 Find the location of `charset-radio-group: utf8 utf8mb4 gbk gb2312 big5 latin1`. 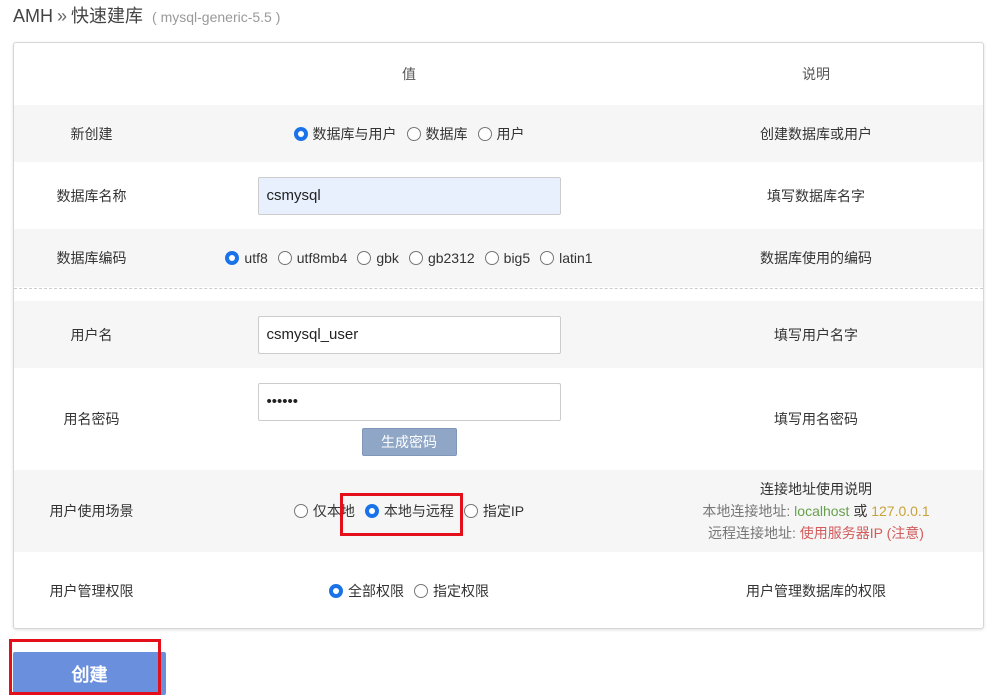

charset-radio-group: utf8 utf8mb4 gbk gb2312 big5 latin1 is located at coordinates (409, 258).